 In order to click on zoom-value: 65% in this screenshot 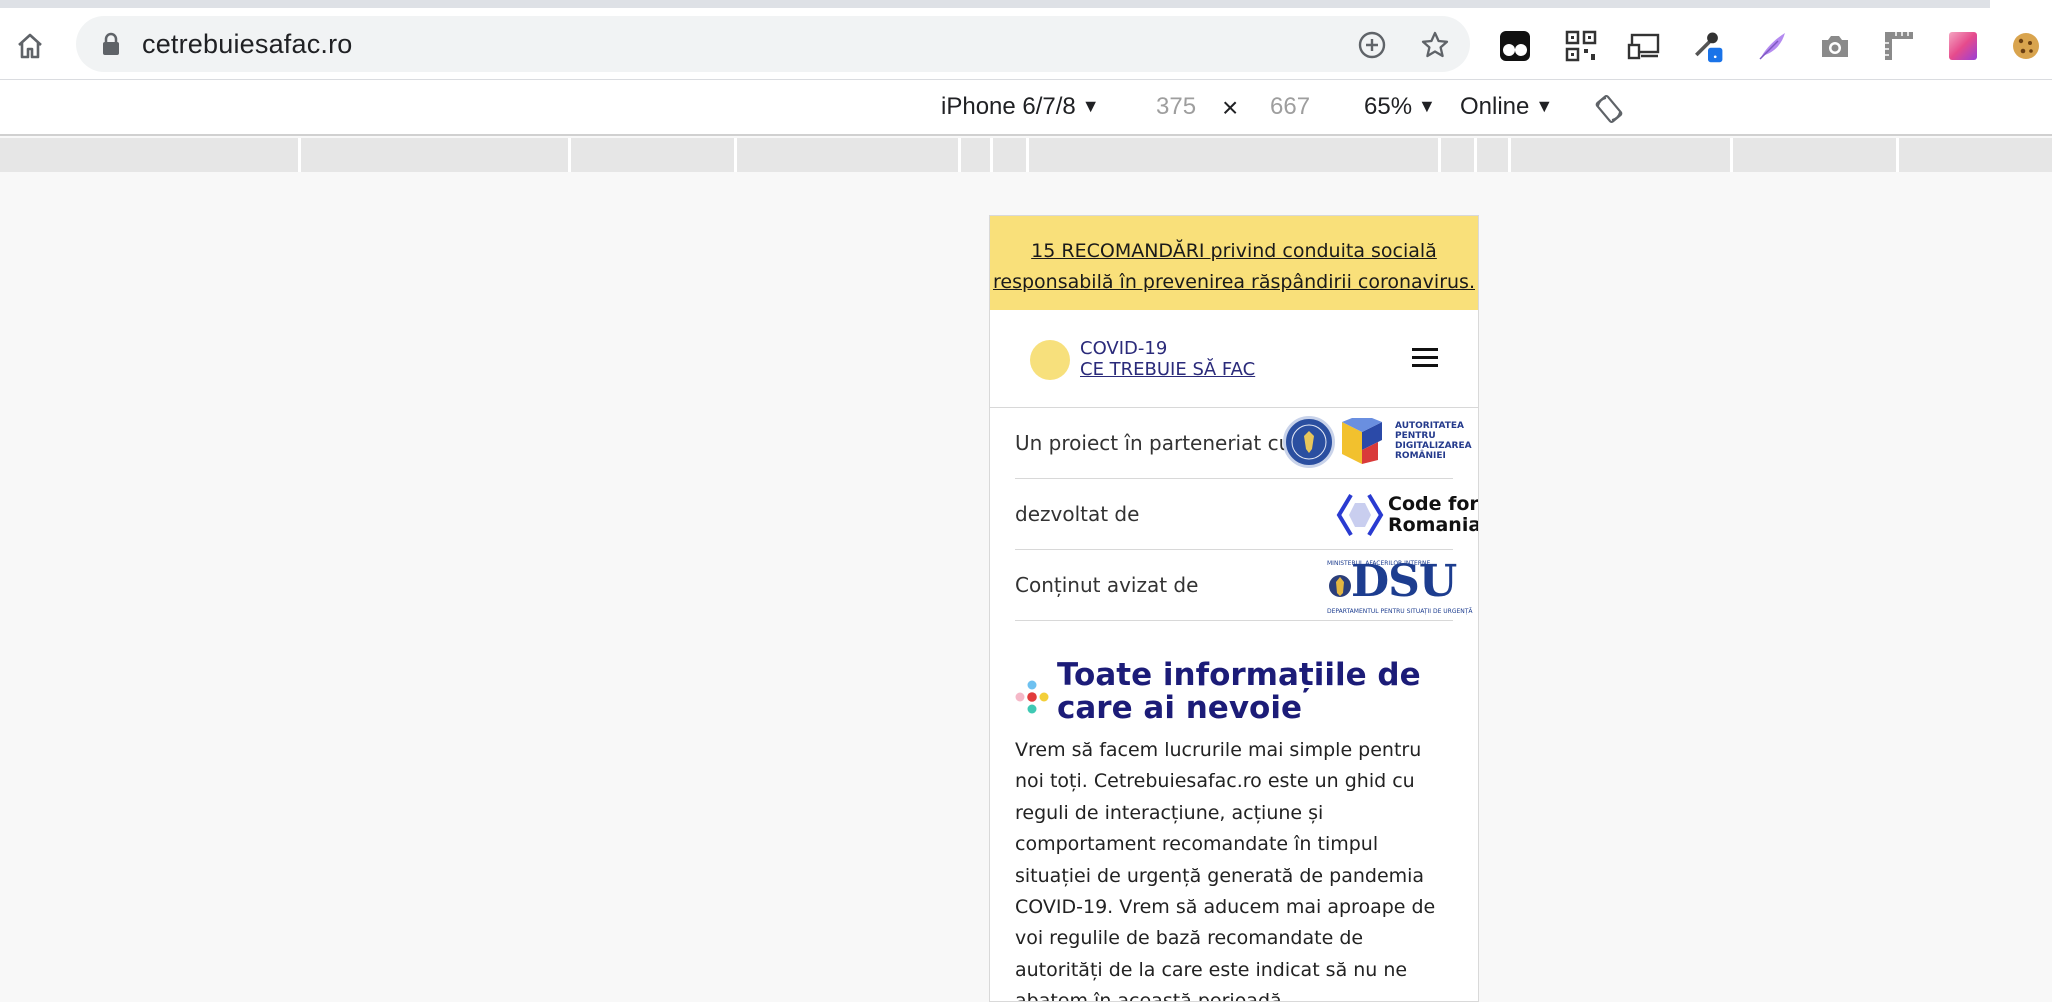, I will do `click(1388, 106)`.